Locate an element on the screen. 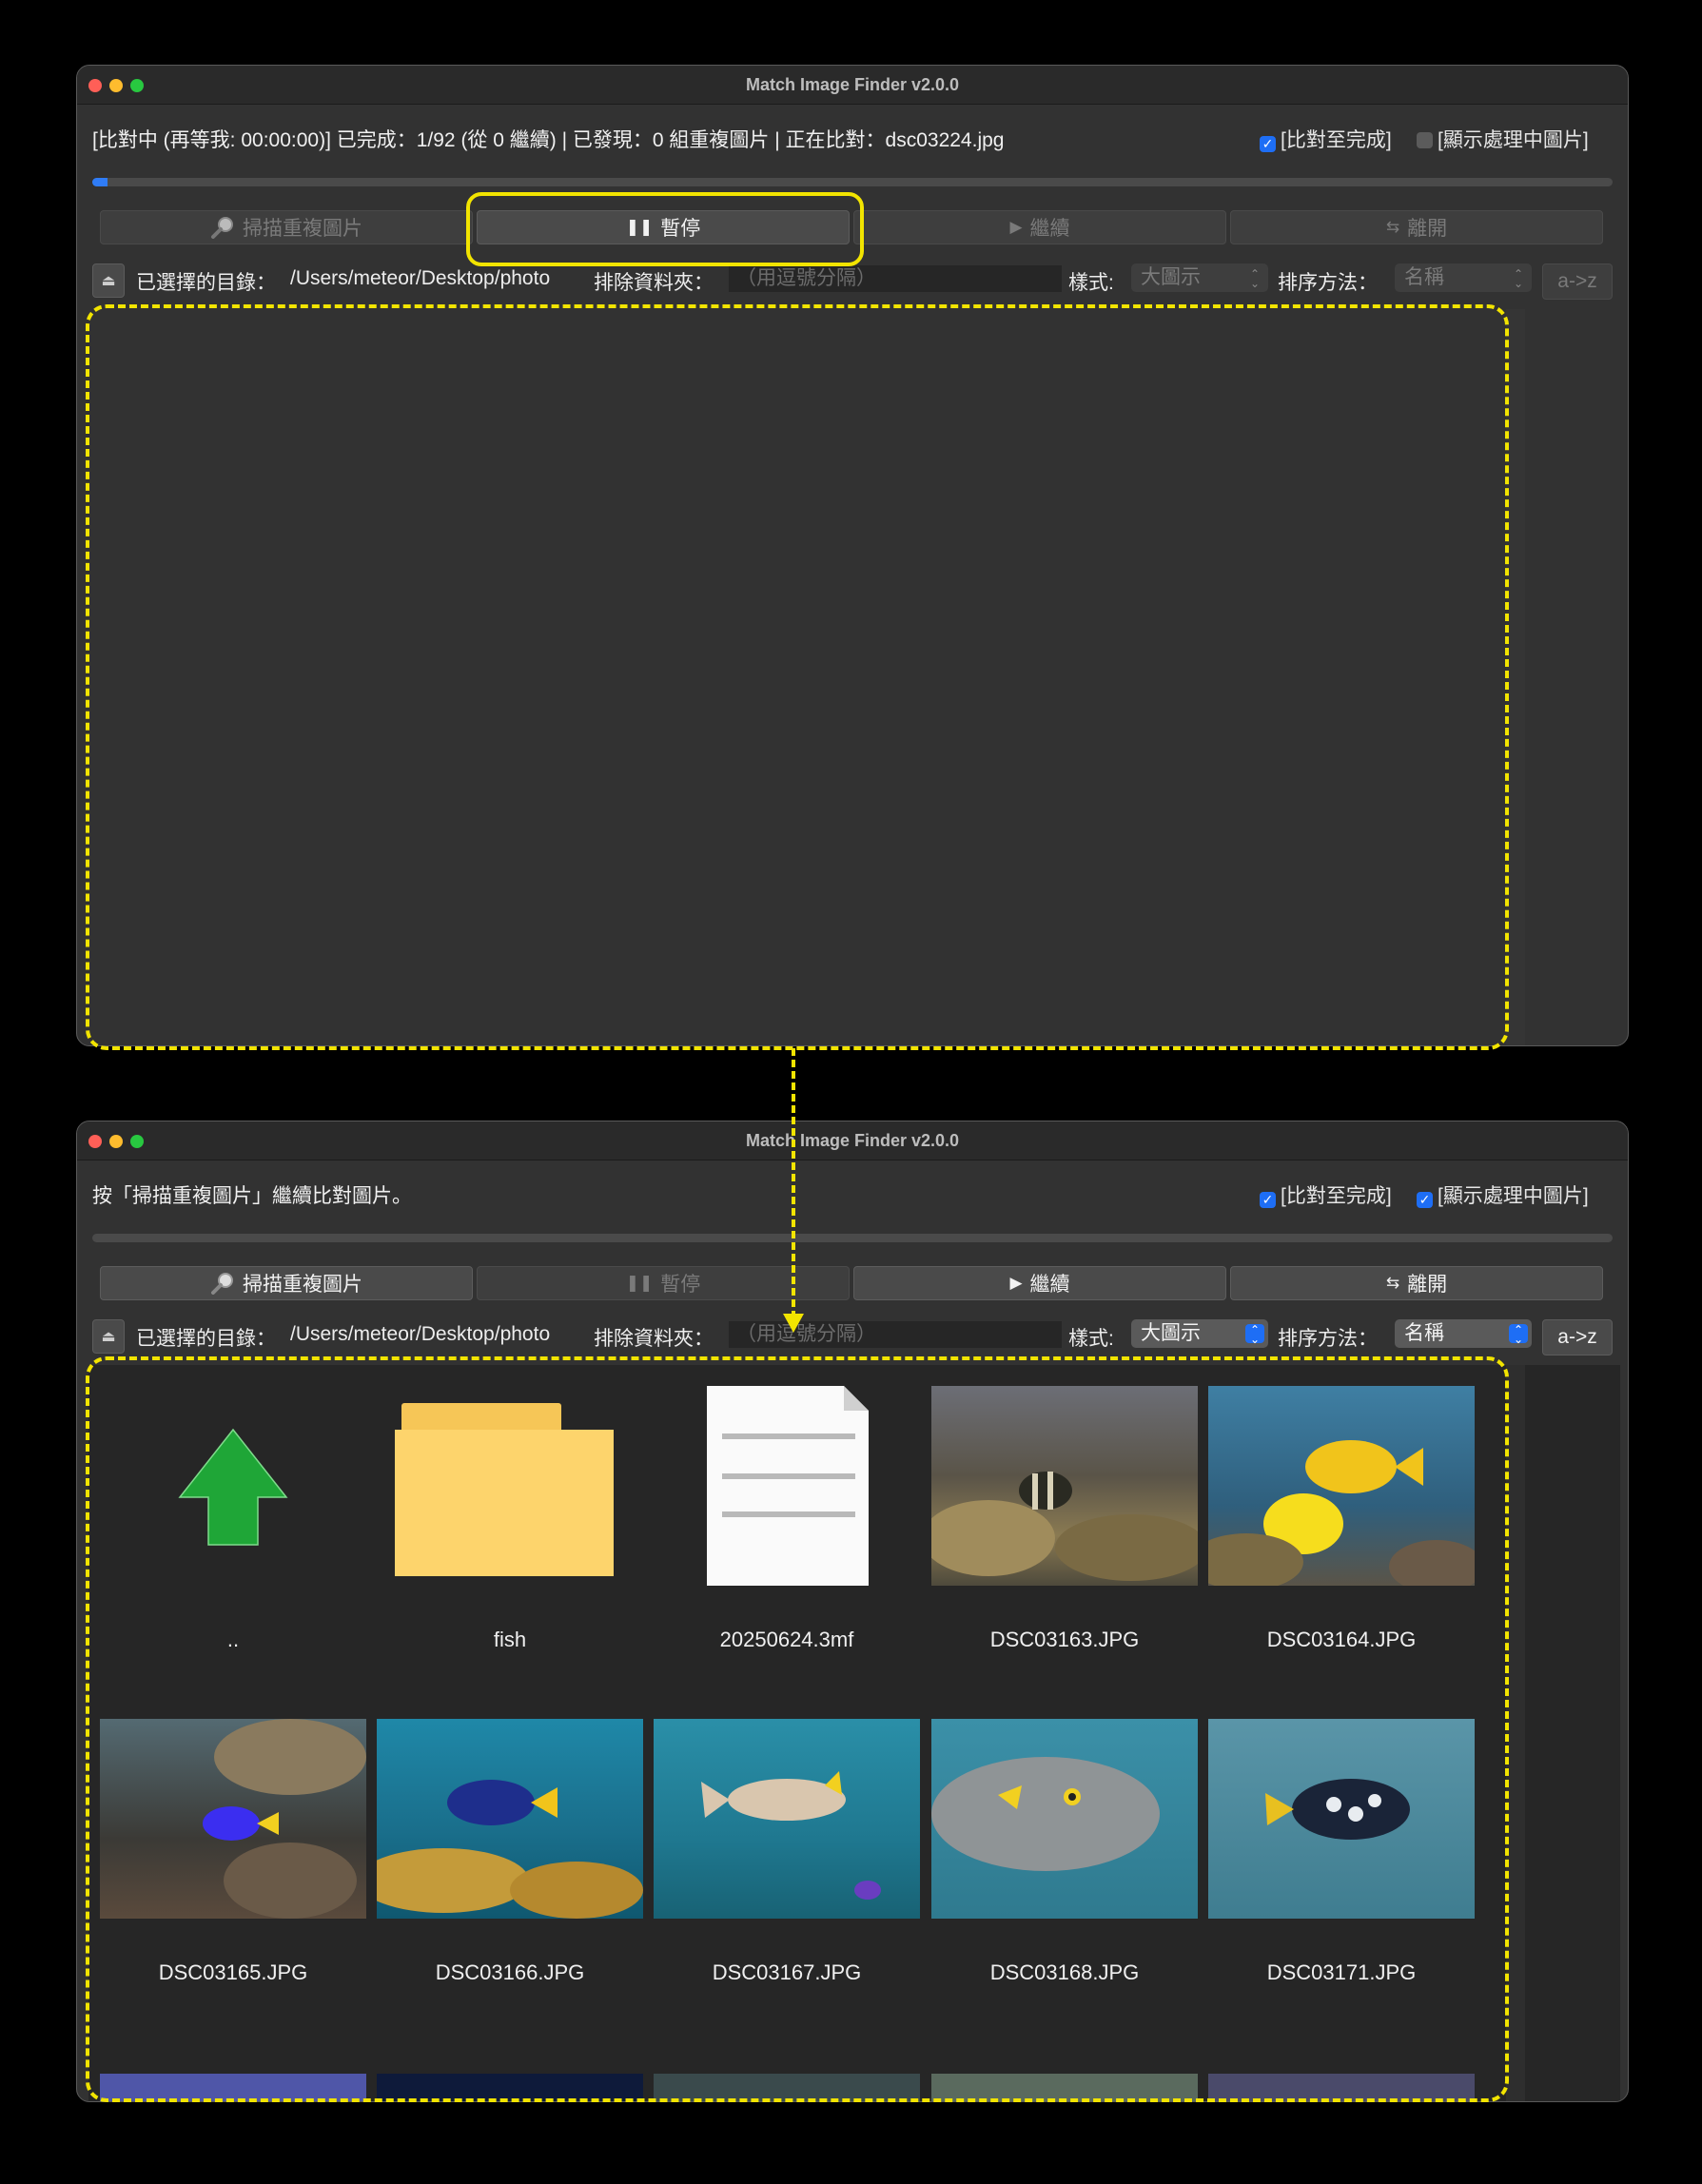 The width and height of the screenshot is (1702, 2184). show-processing-checkbox: ✓ [顯示處理中圖片] is located at coordinates (1503, 1194).